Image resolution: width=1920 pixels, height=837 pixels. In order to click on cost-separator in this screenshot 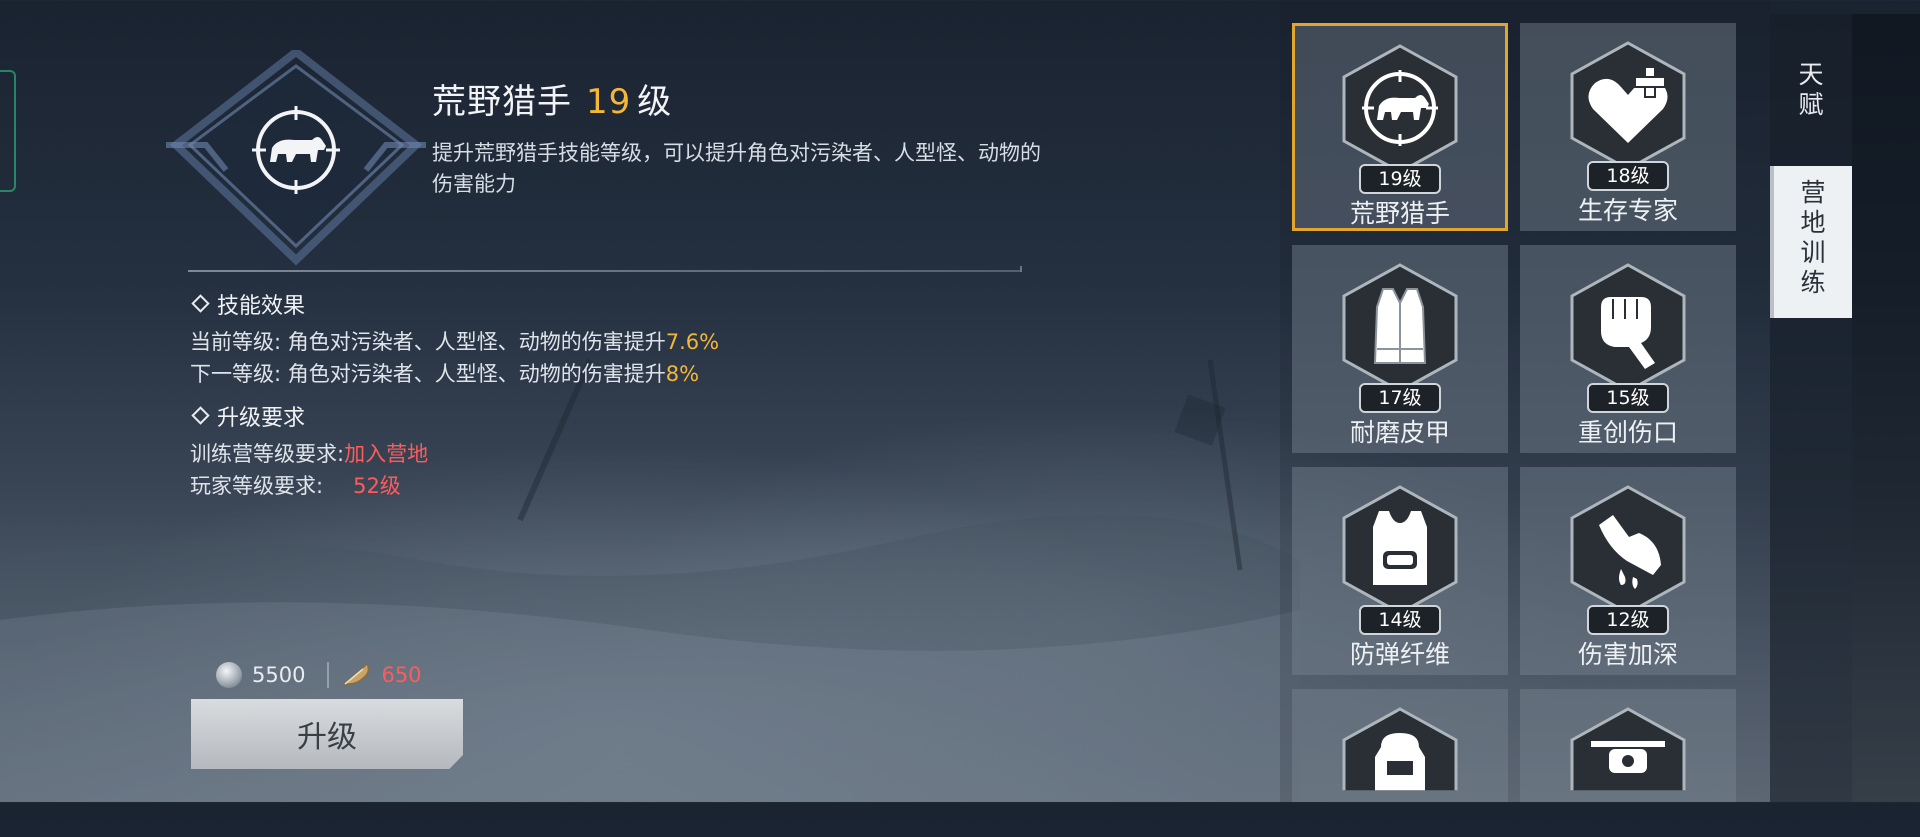, I will do `click(328, 675)`.